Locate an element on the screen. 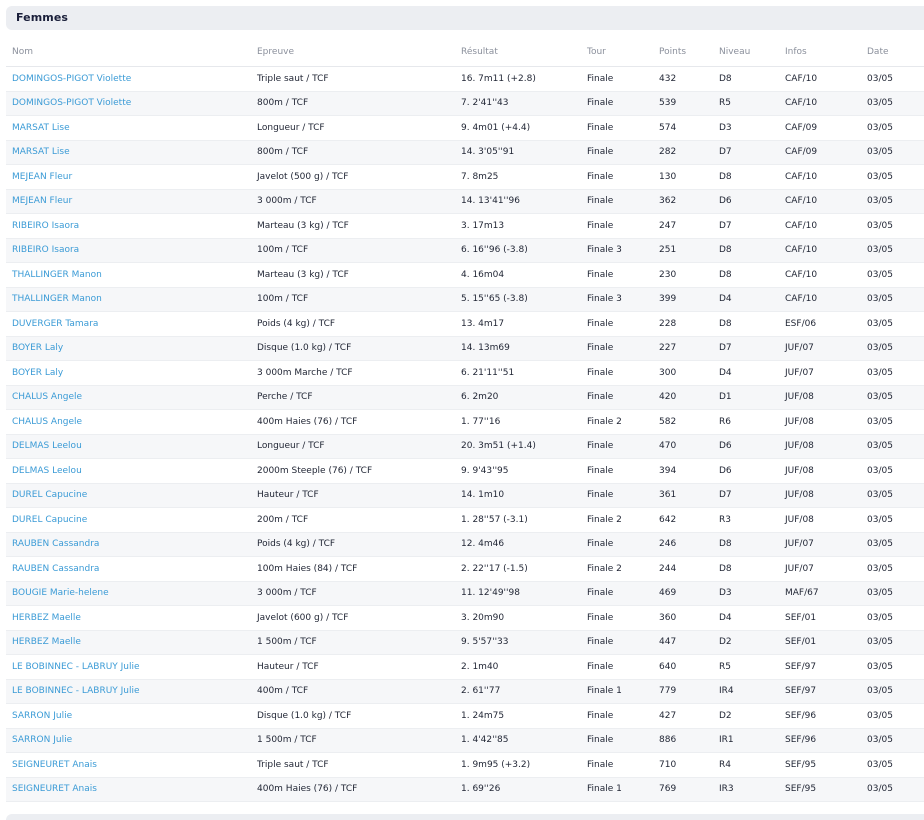  info-cell: CAF/09 is located at coordinates (820, 128).